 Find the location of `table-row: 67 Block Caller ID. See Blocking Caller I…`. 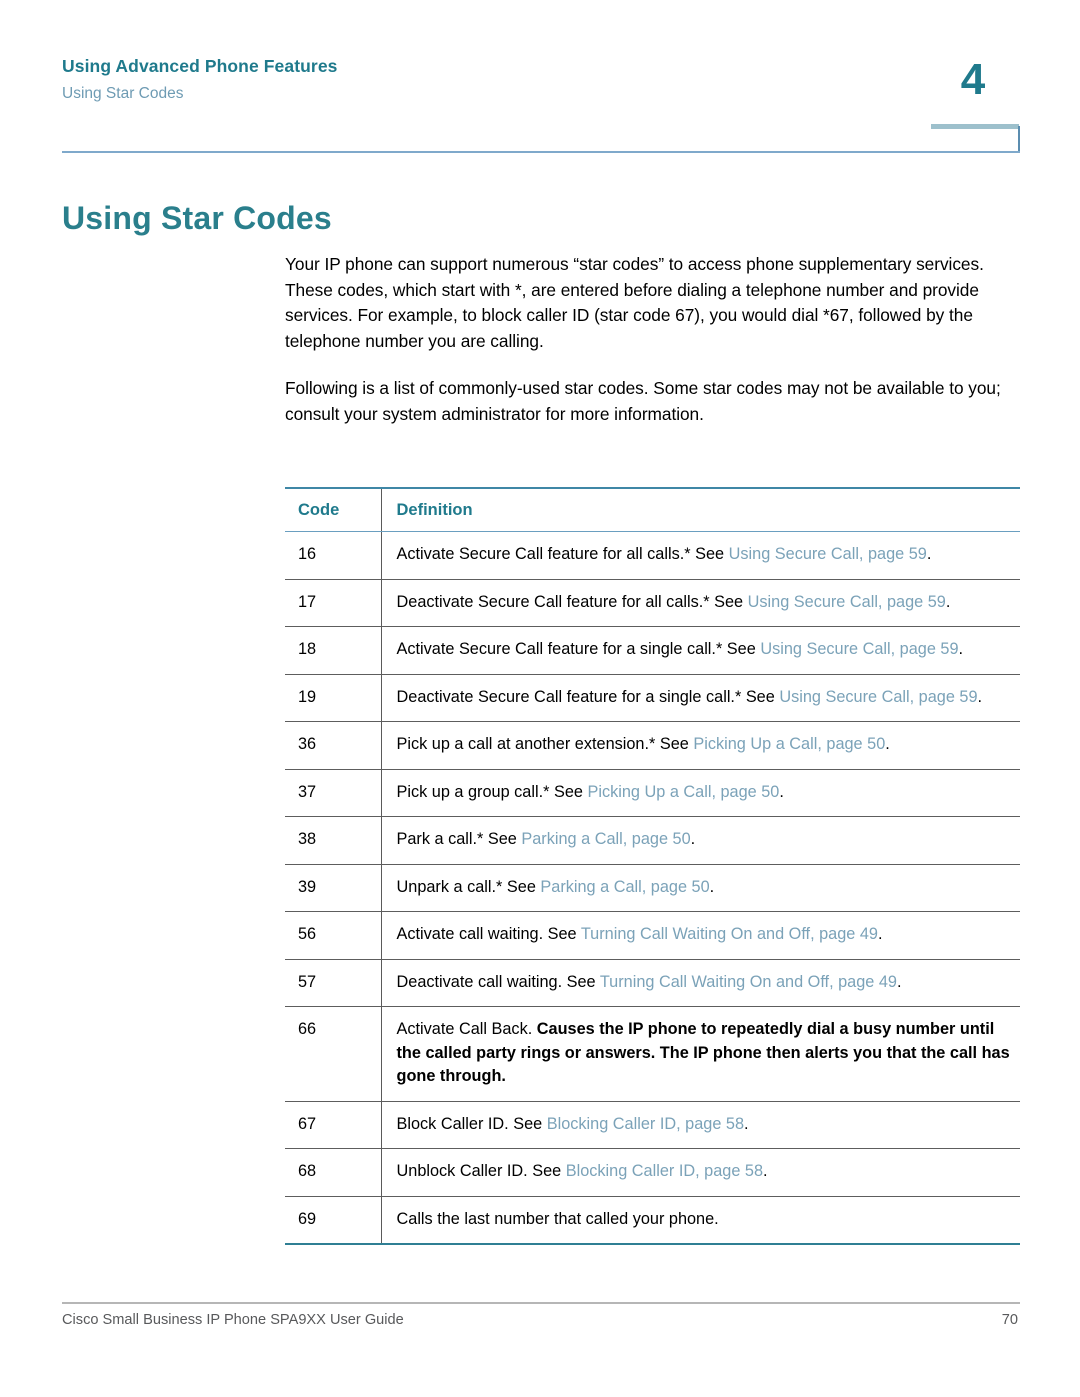

table-row: 67 Block Caller ID. See Blocking Caller I… is located at coordinates (652, 1125).